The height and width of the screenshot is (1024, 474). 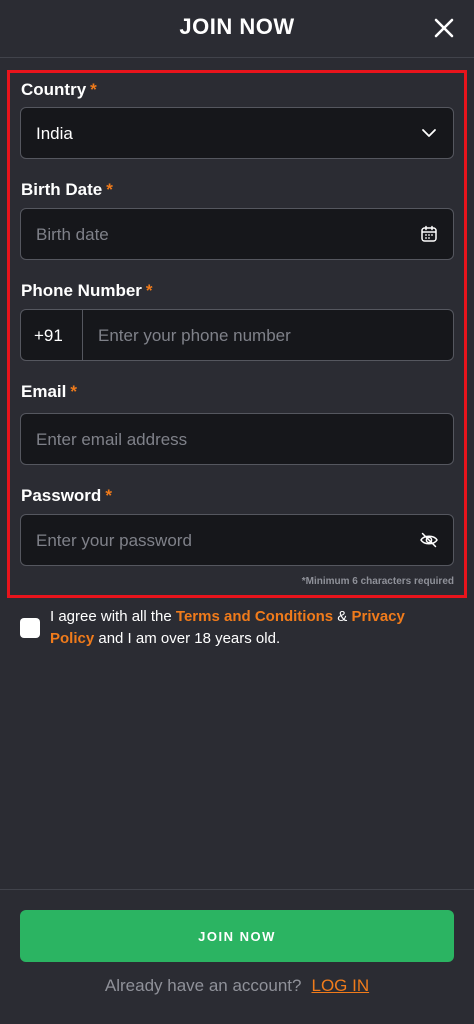 I want to click on phone-prefix: +91, so click(x=52, y=335).